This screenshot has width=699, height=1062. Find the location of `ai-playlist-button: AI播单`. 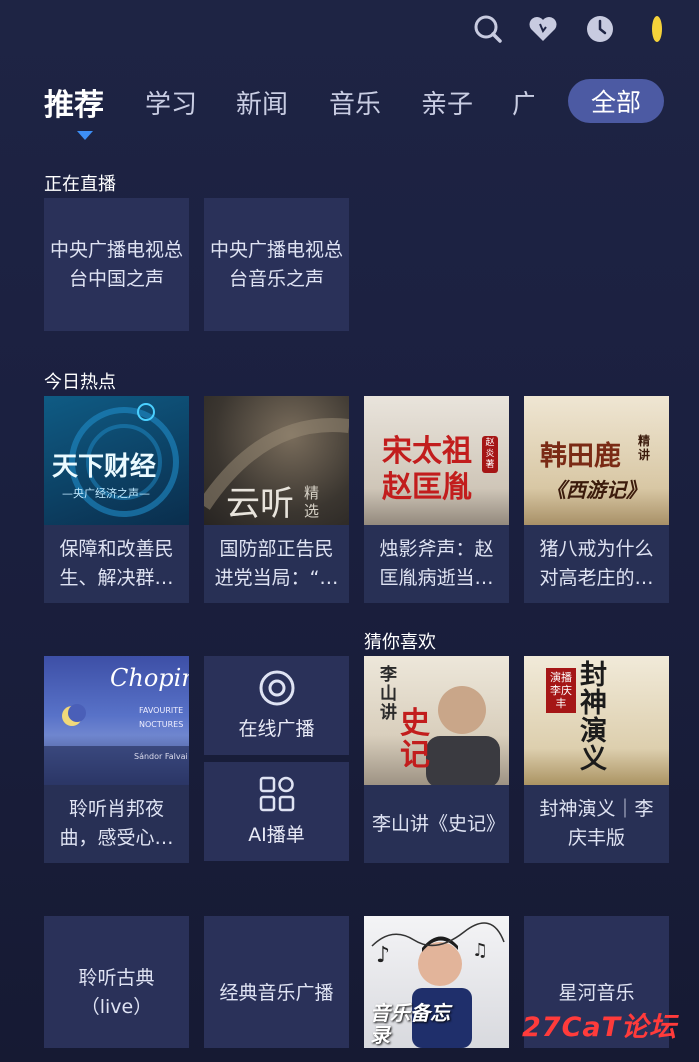

ai-playlist-button: AI播单 is located at coordinates (276, 811).